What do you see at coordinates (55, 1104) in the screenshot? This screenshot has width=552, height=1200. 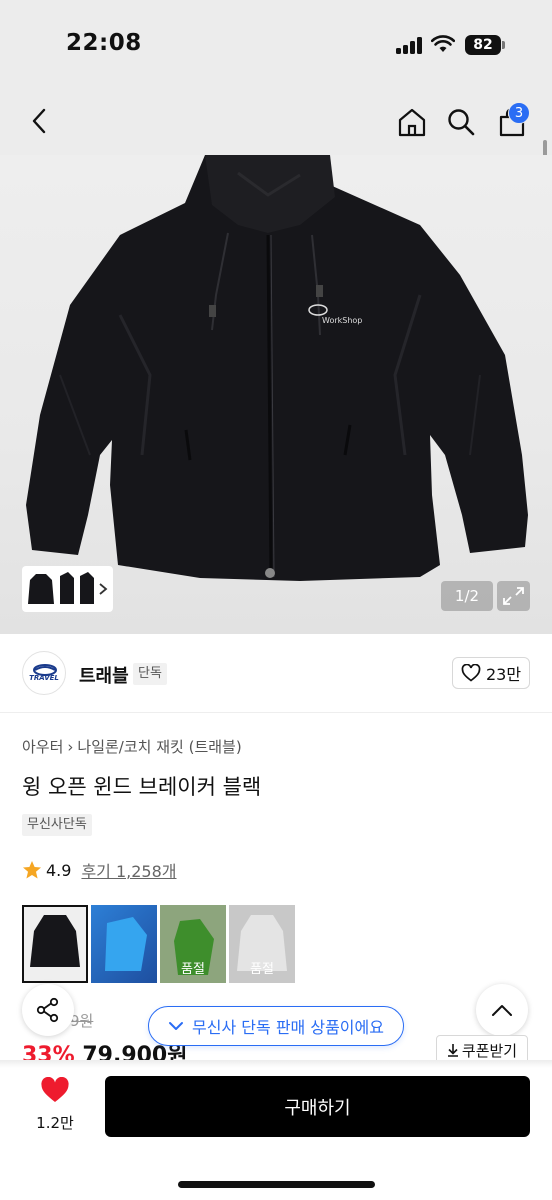 I see `favorite-button: 1.2만` at bounding box center [55, 1104].